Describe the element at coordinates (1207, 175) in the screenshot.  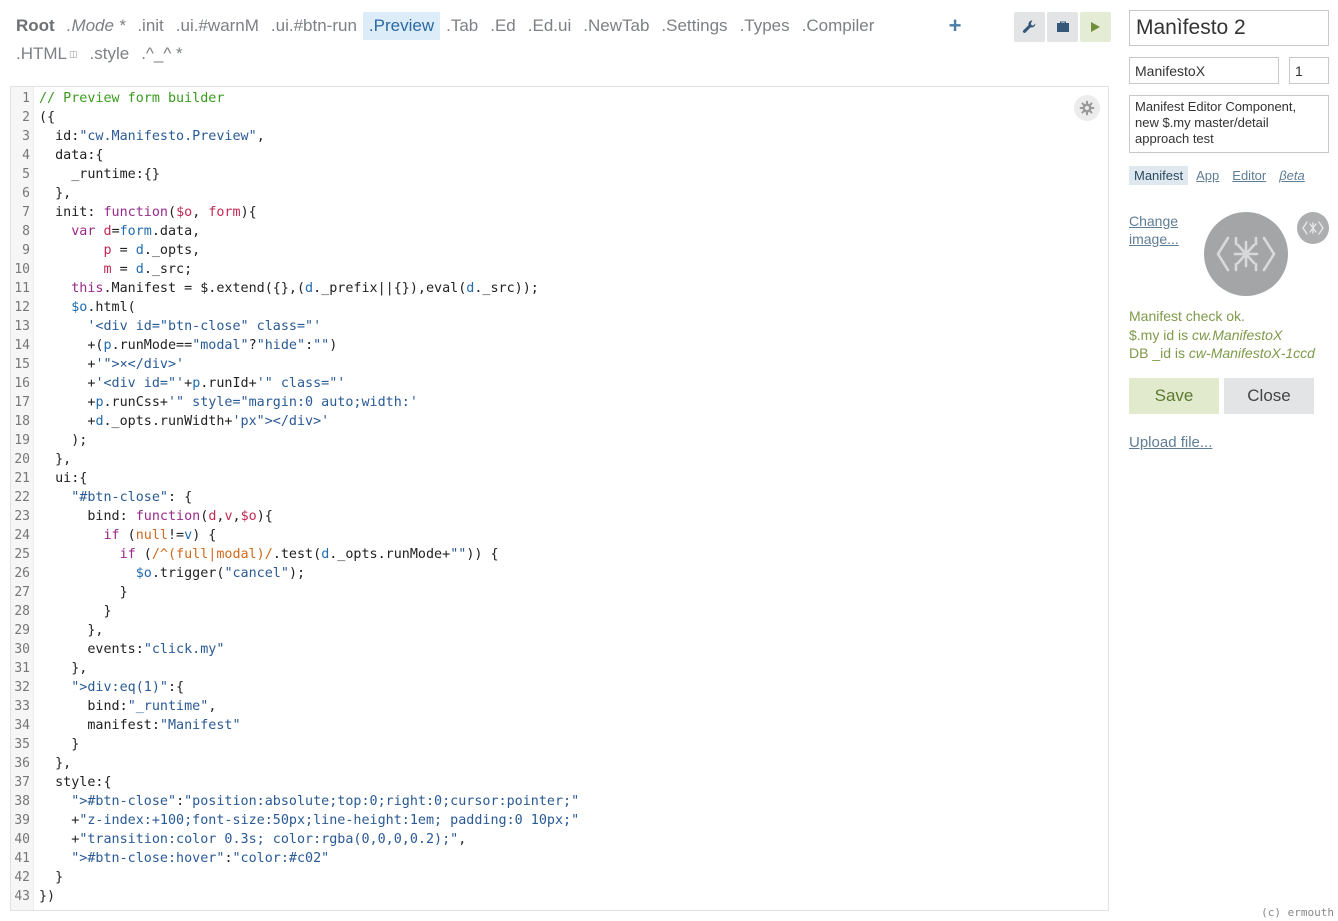
I see `subtab-app: App` at that location.